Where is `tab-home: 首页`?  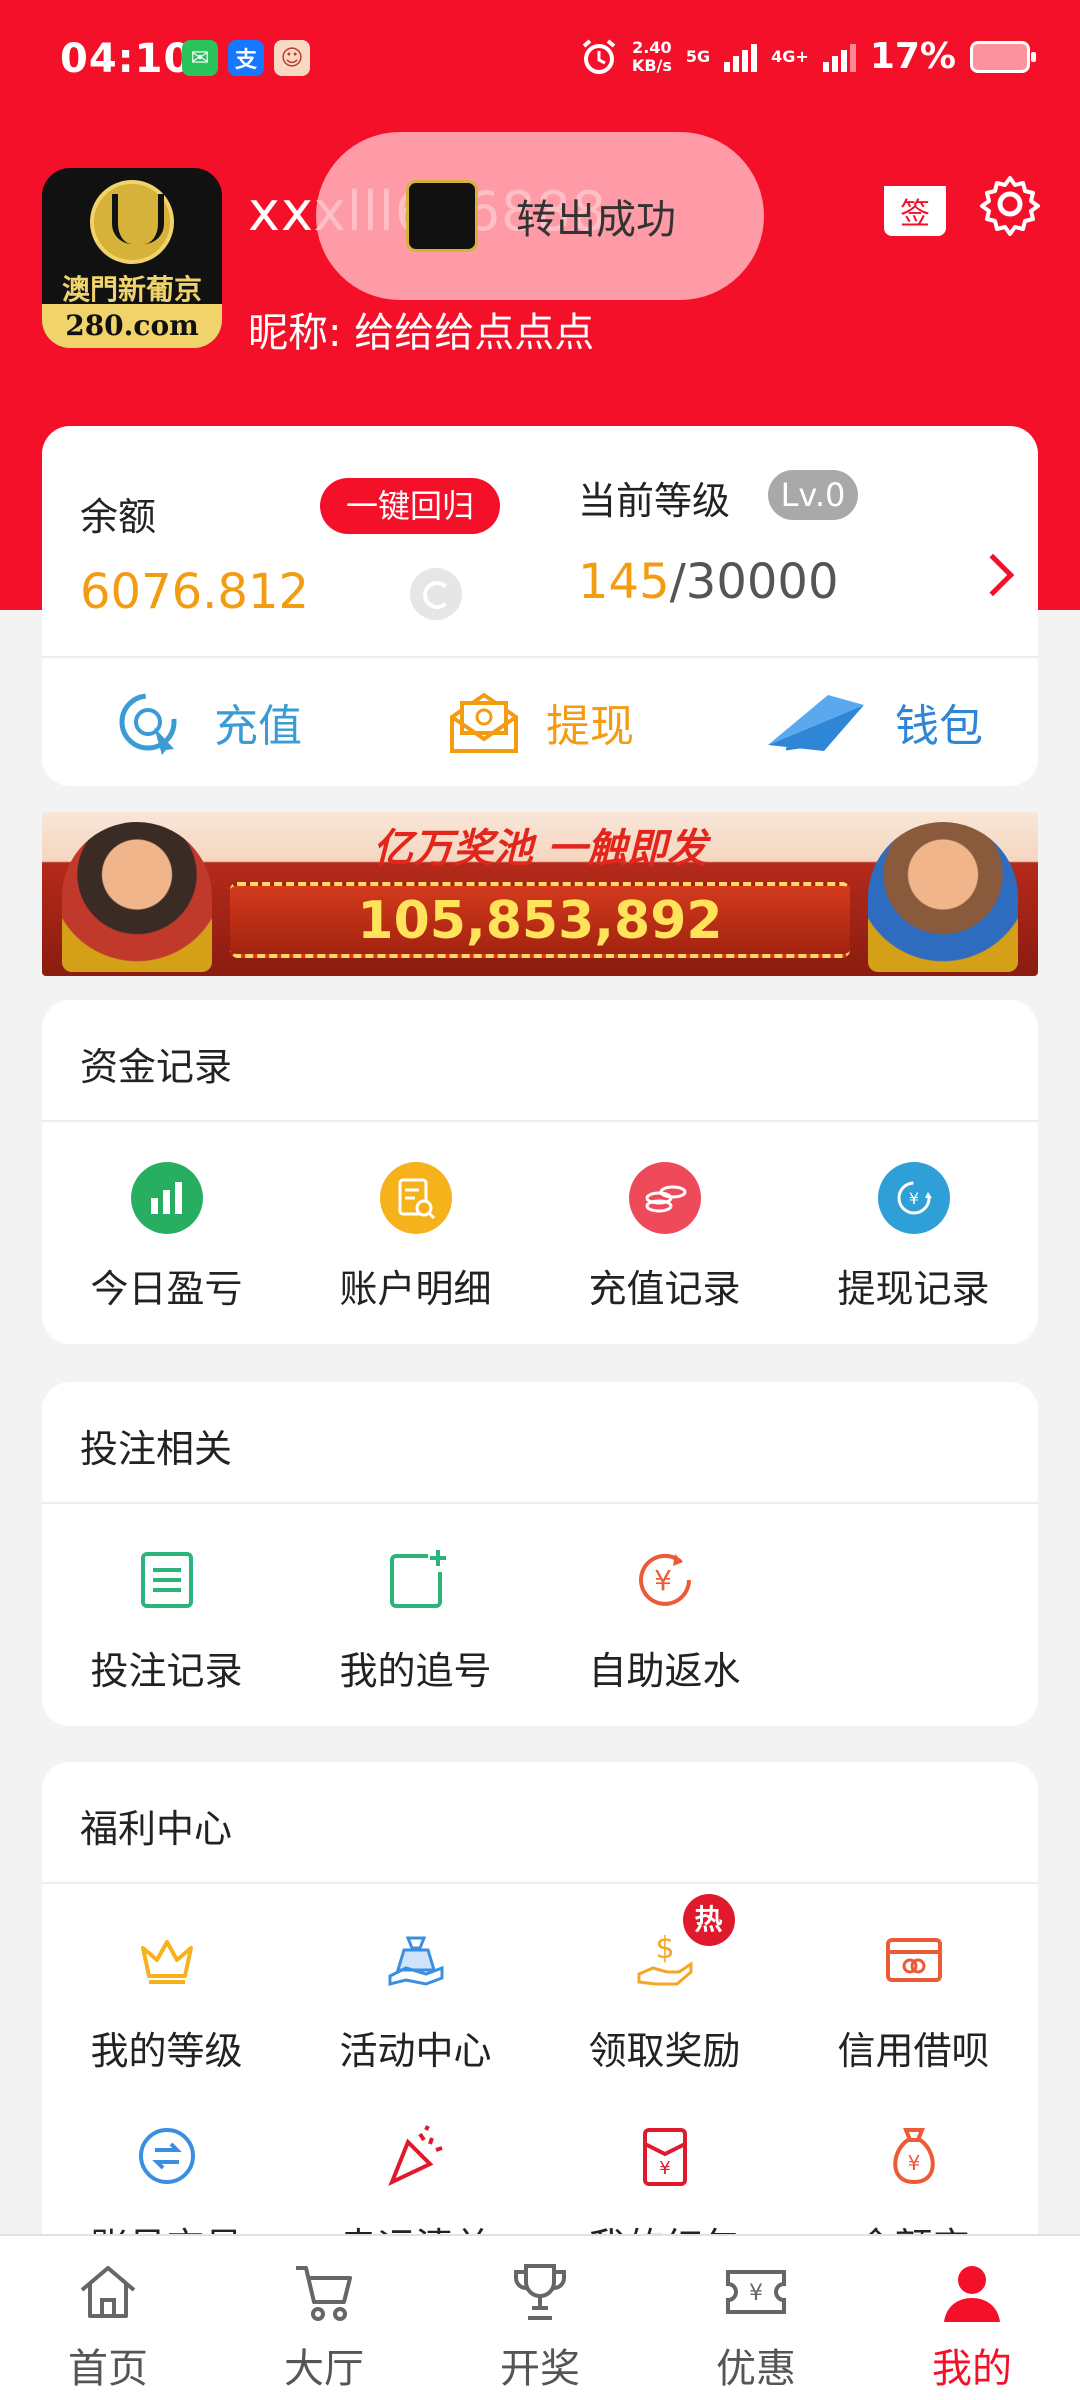
tab-home: 首页 is located at coordinates (108, 2318).